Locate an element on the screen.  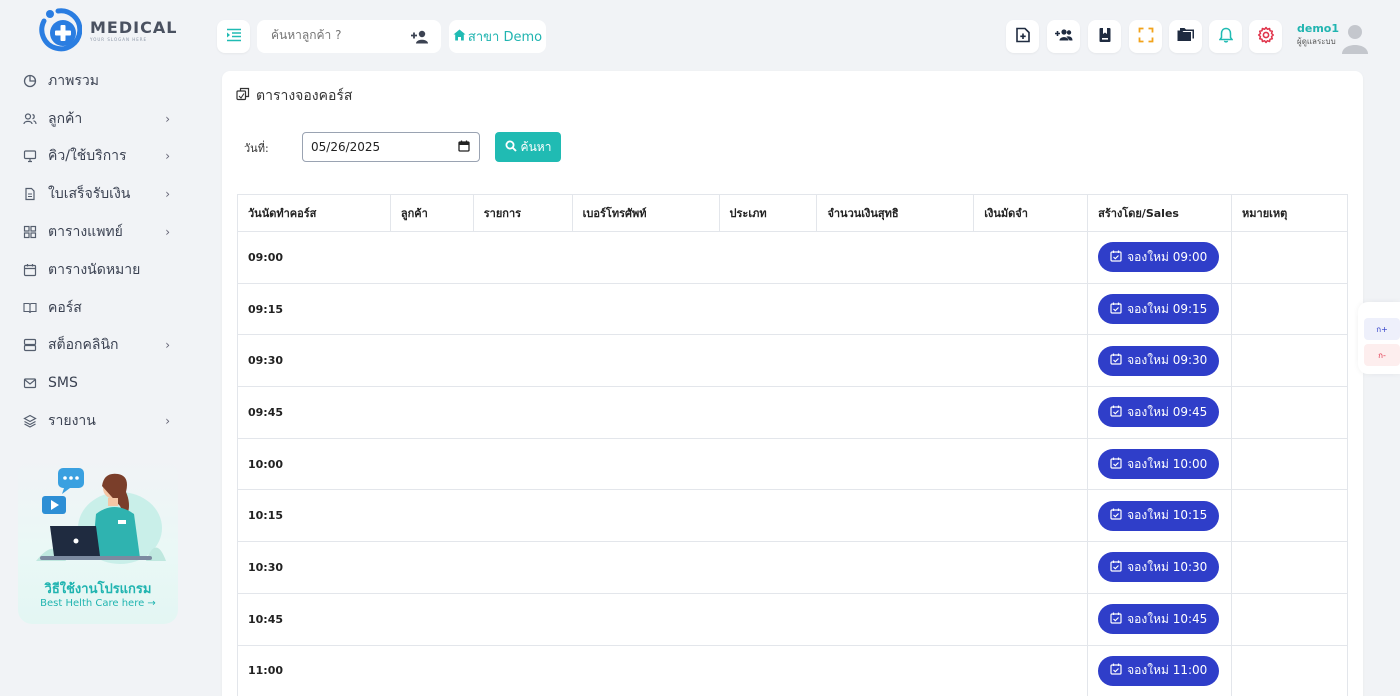
sidebar-item-receipts: ใบเสร็จรับเงิน › is located at coordinates (102, 194).